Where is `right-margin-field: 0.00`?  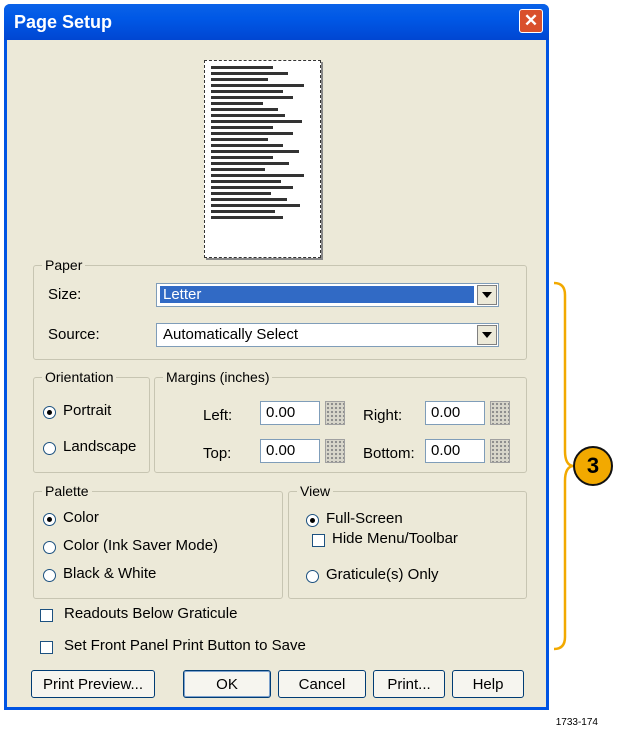 right-margin-field: 0.00 is located at coordinates (455, 413).